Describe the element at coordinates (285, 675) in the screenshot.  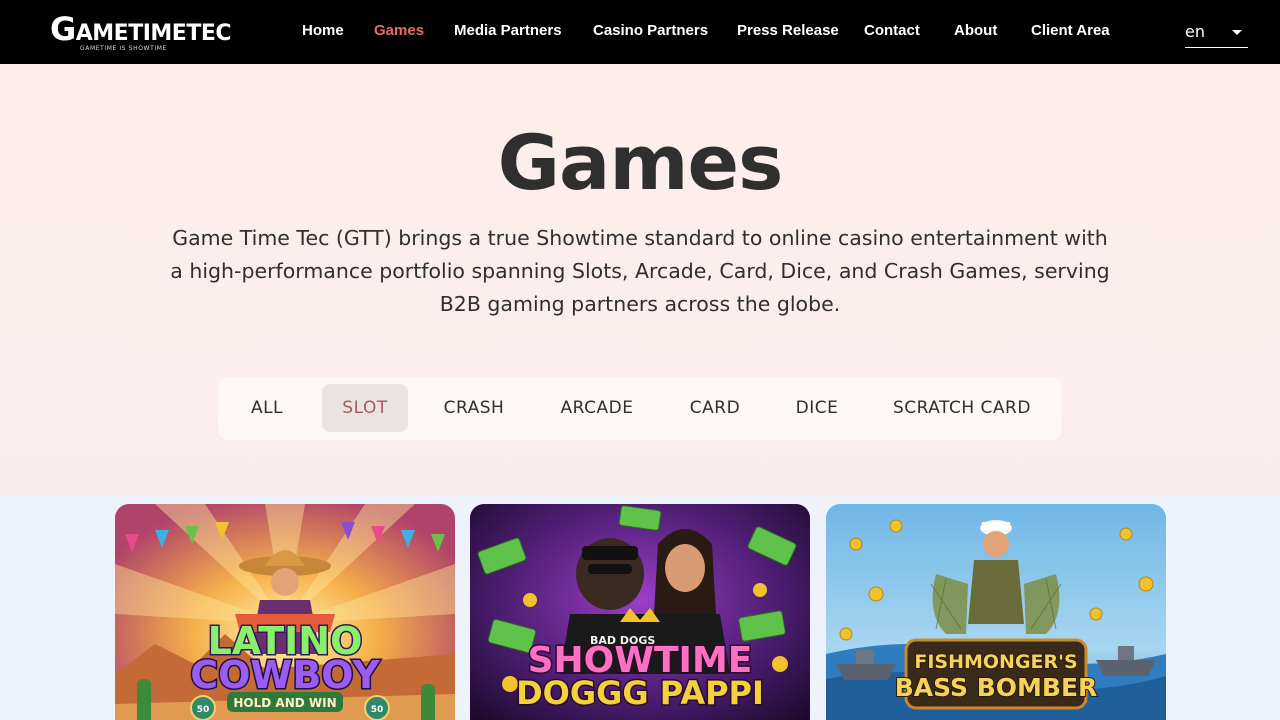
I see `latino-cowboy-title-line2: COWBOY` at that location.